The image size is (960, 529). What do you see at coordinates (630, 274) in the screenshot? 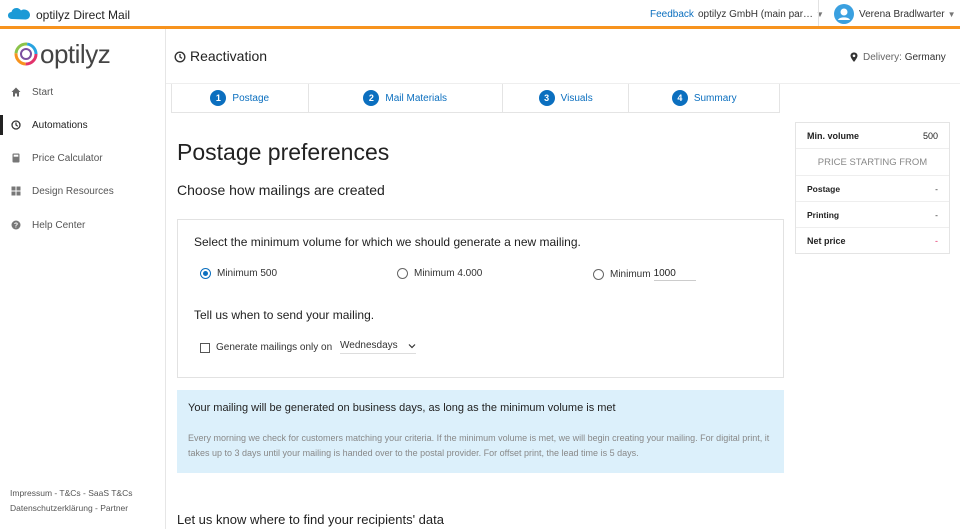
I see `radio-label: Minimum` at bounding box center [630, 274].